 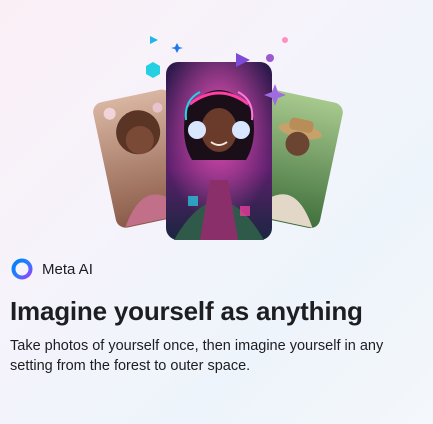 I want to click on brand-name: Meta AI, so click(x=67, y=269).